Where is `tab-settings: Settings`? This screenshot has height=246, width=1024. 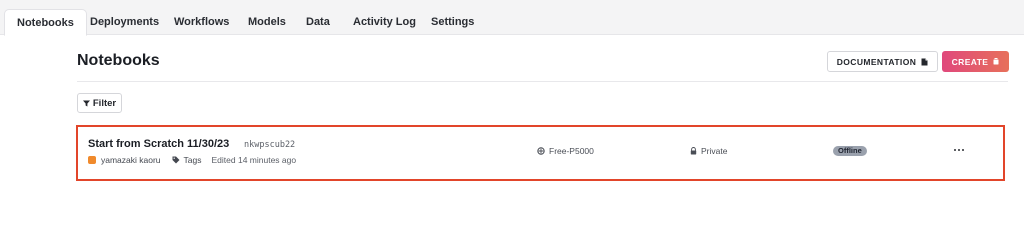 tab-settings: Settings is located at coordinates (452, 22).